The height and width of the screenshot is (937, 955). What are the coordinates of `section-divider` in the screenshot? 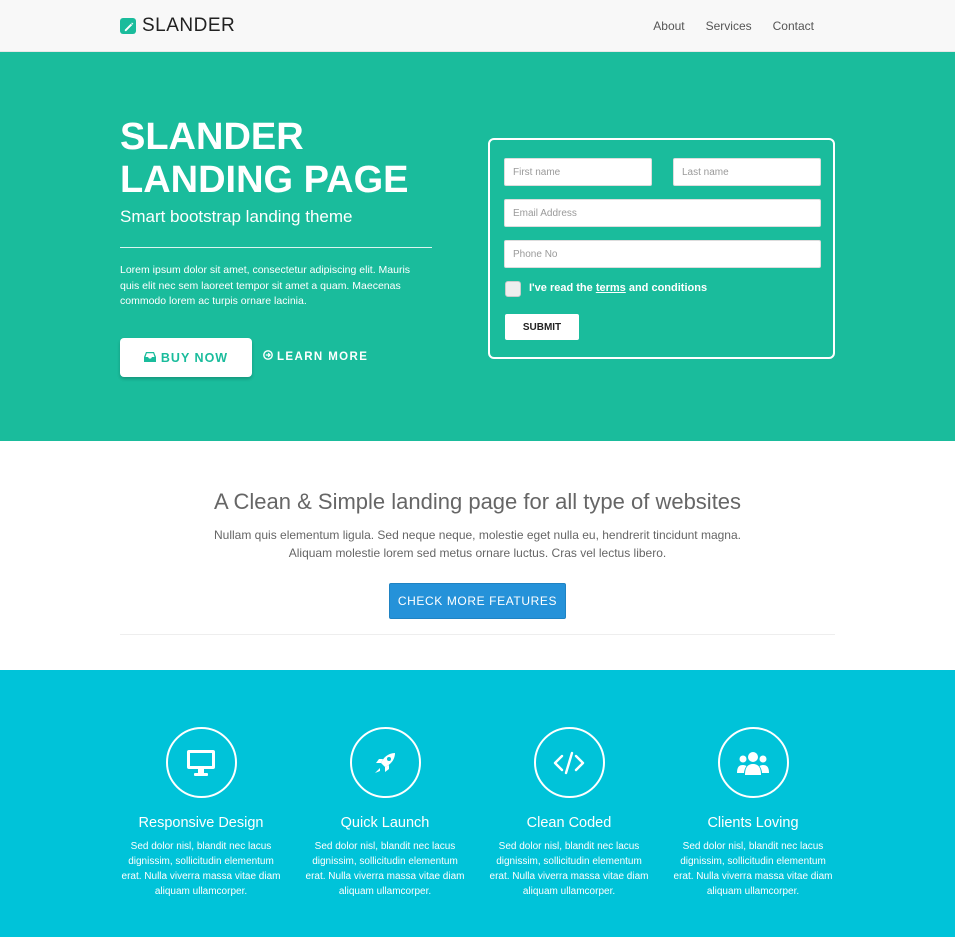 It's located at (477, 634).